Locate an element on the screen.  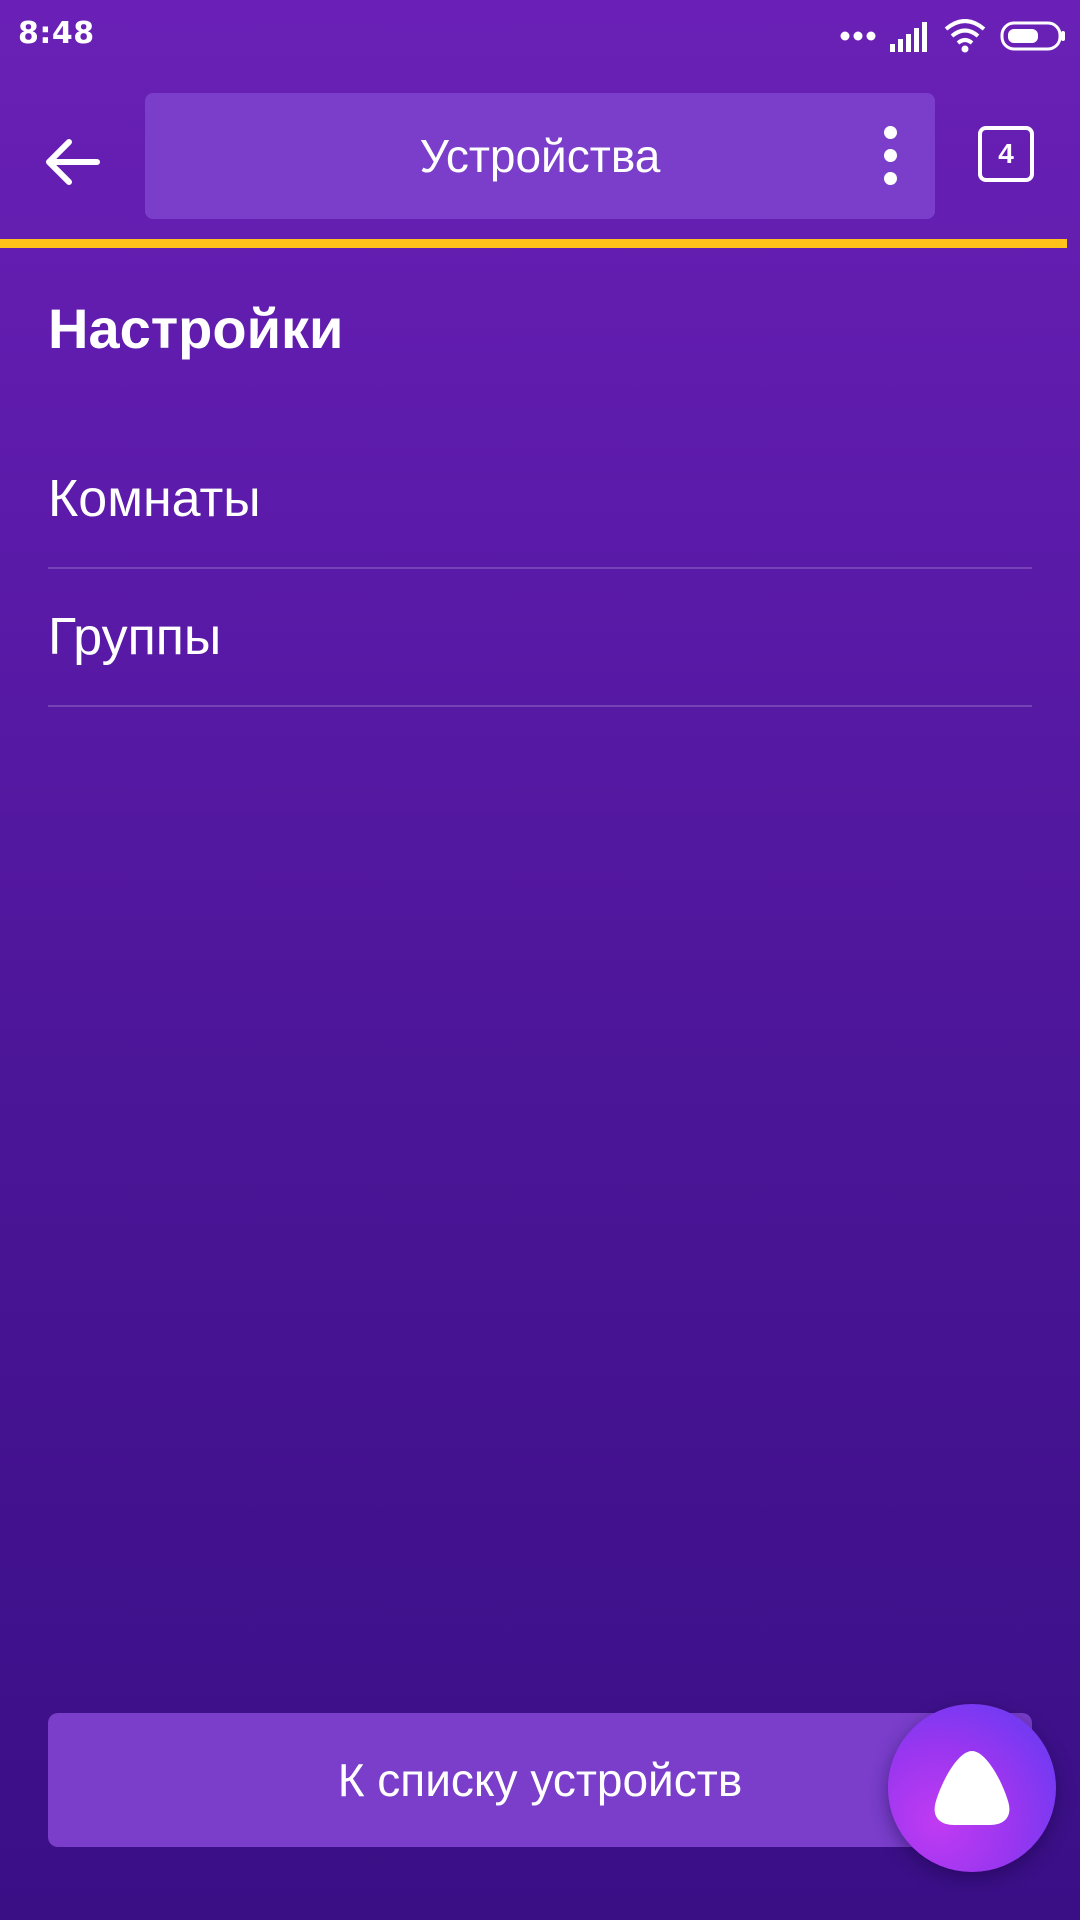
back-button is located at coordinates (73, 162).